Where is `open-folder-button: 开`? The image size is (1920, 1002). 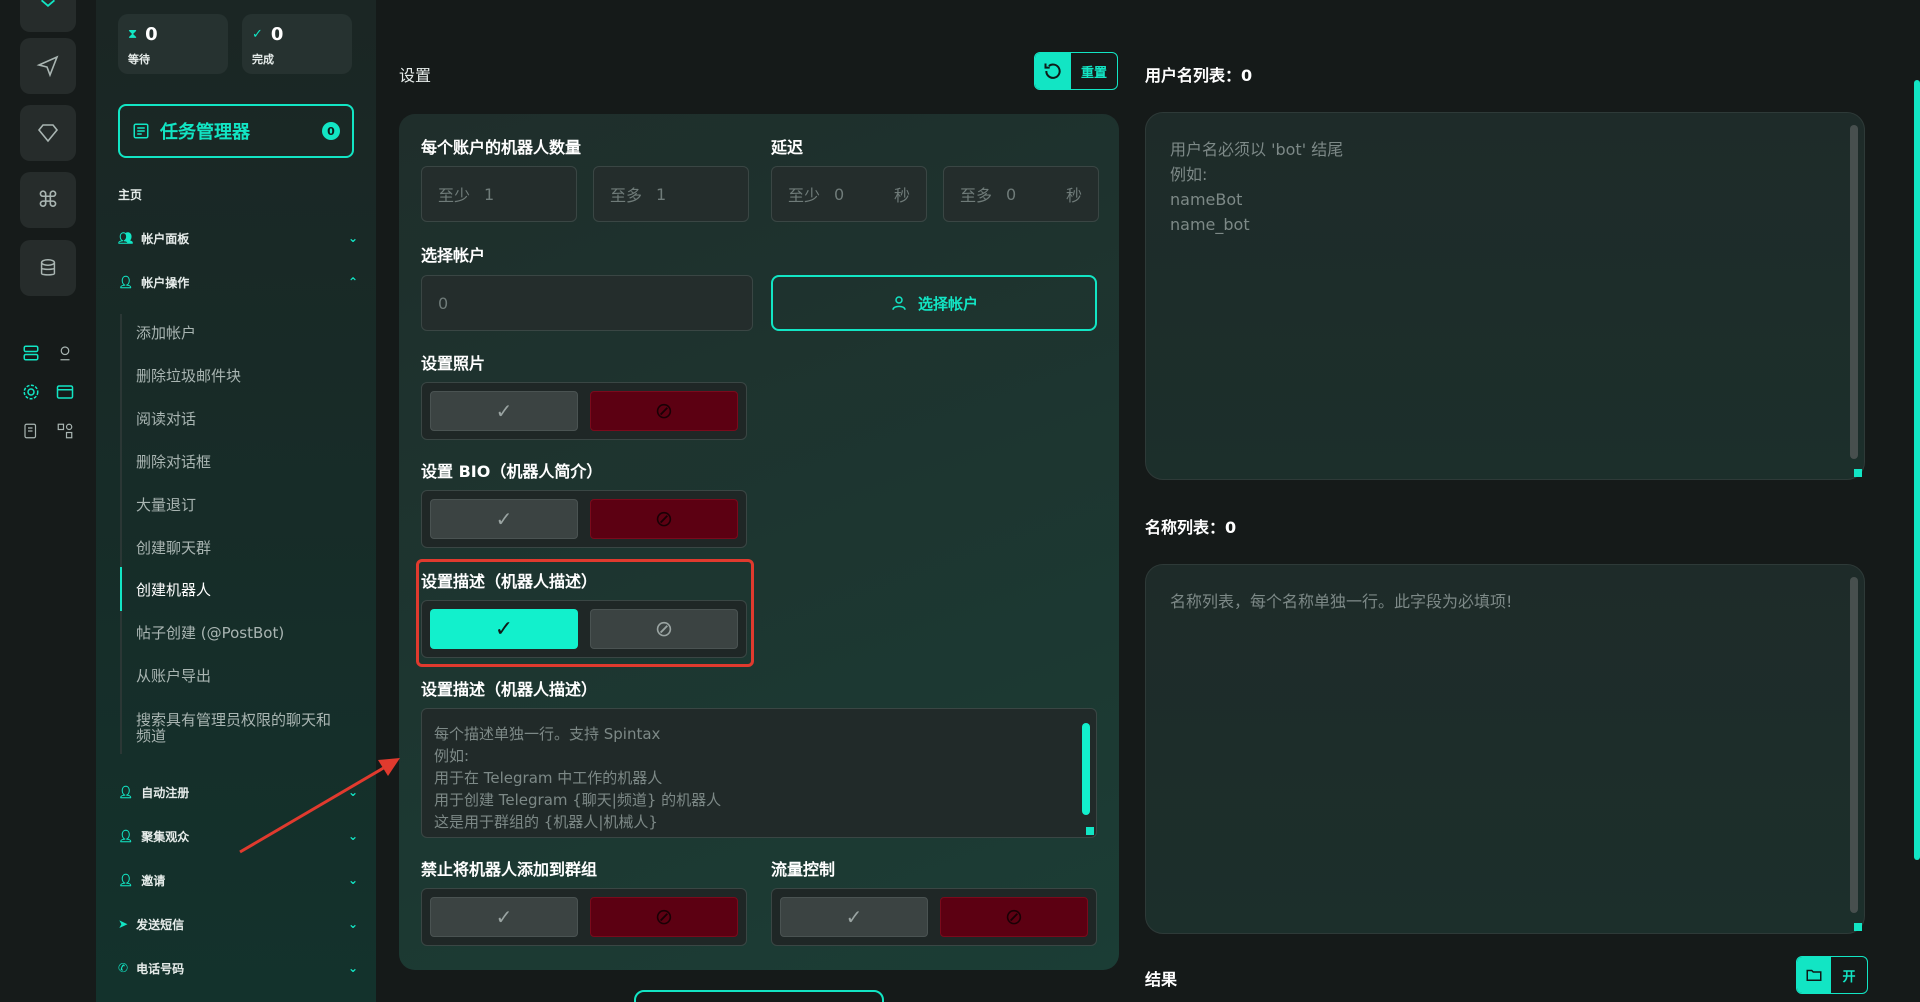 open-folder-button: 开 is located at coordinates (1832, 975).